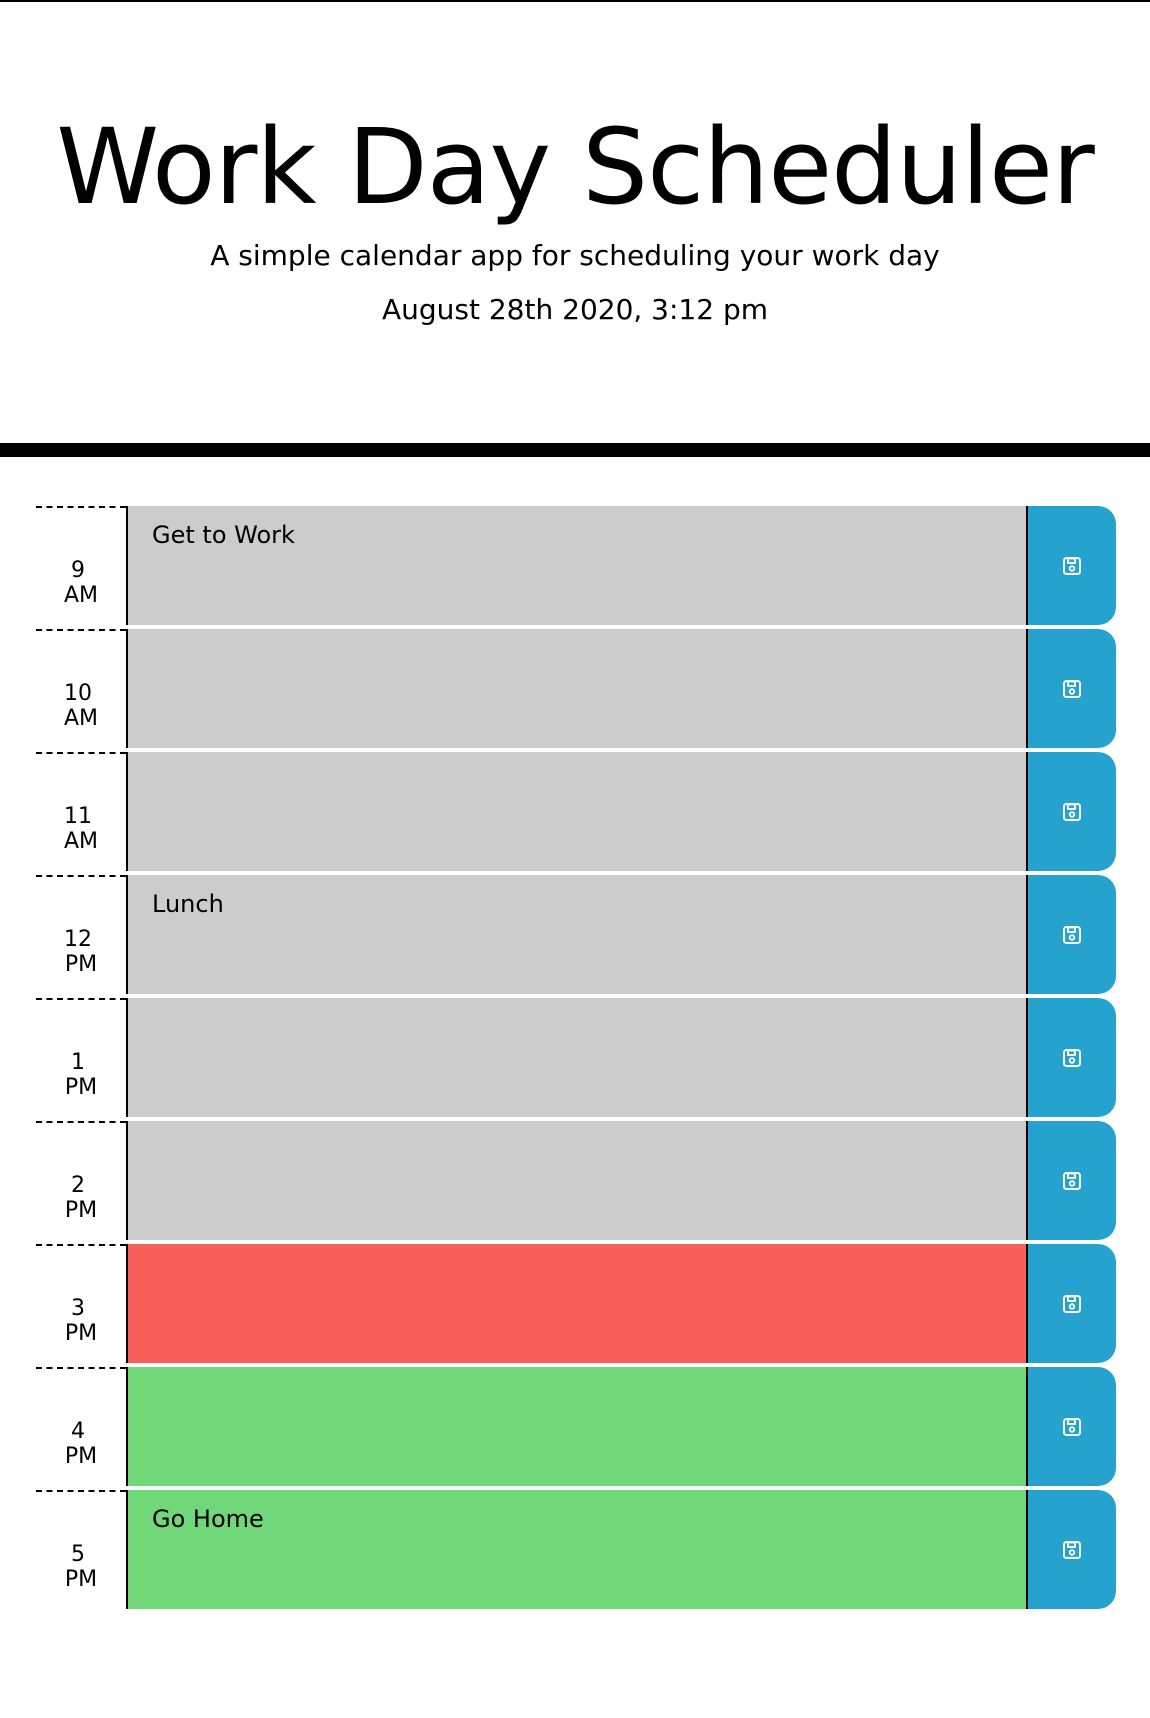 The height and width of the screenshot is (1718, 1150). I want to click on time-block-row: 3 PM, so click(576, 1305).